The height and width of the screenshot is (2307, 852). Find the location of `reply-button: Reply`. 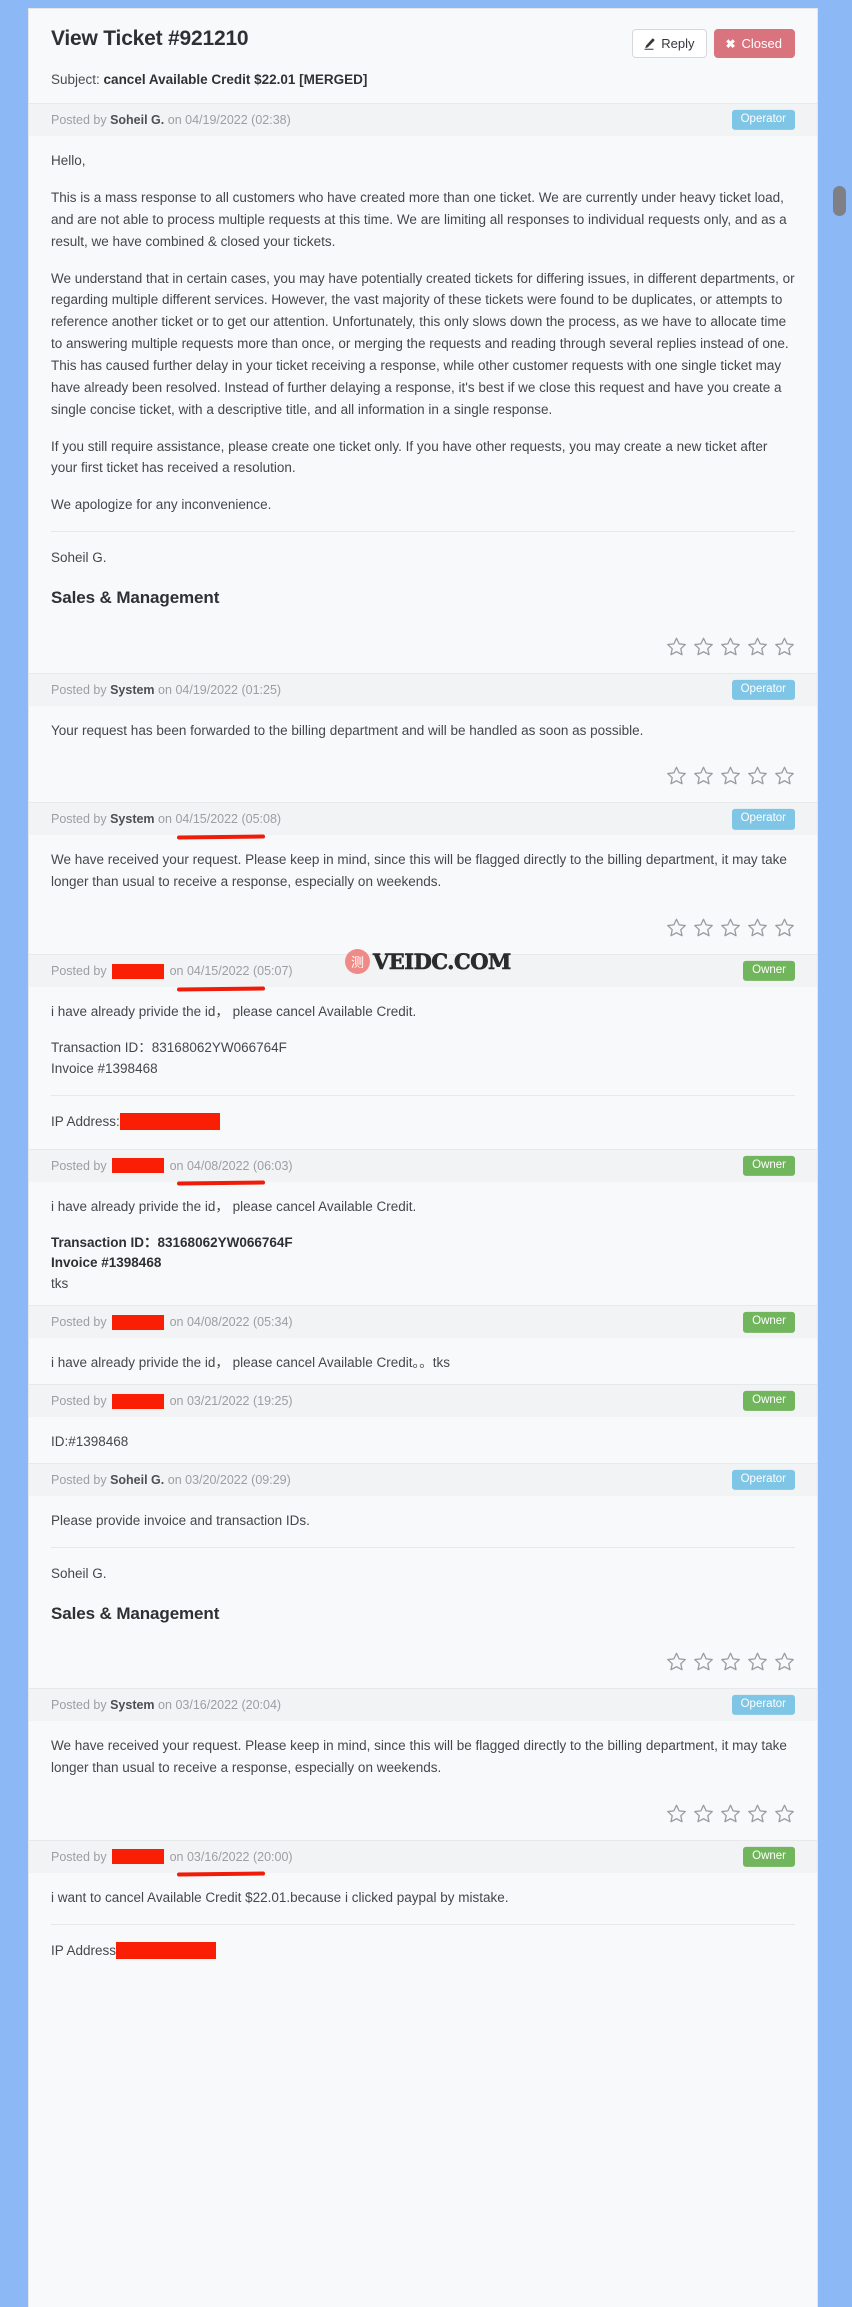

reply-button: Reply is located at coordinates (670, 43).